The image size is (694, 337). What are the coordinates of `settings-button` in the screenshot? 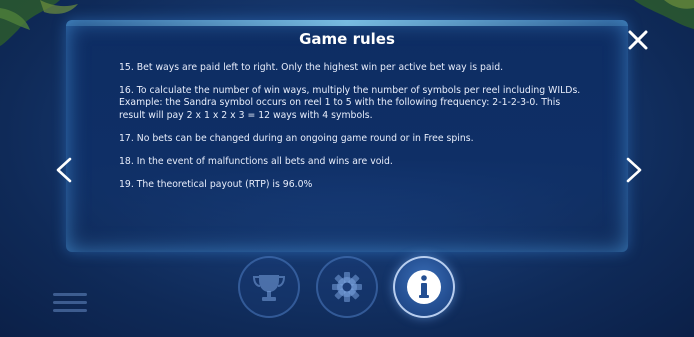 It's located at (347, 287).